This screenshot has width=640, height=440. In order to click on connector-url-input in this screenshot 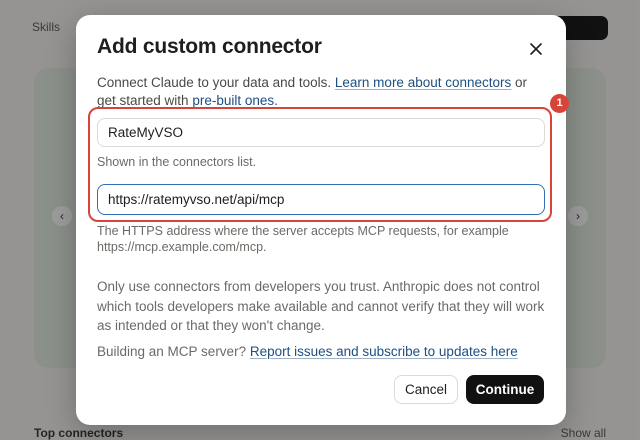, I will do `click(321, 199)`.